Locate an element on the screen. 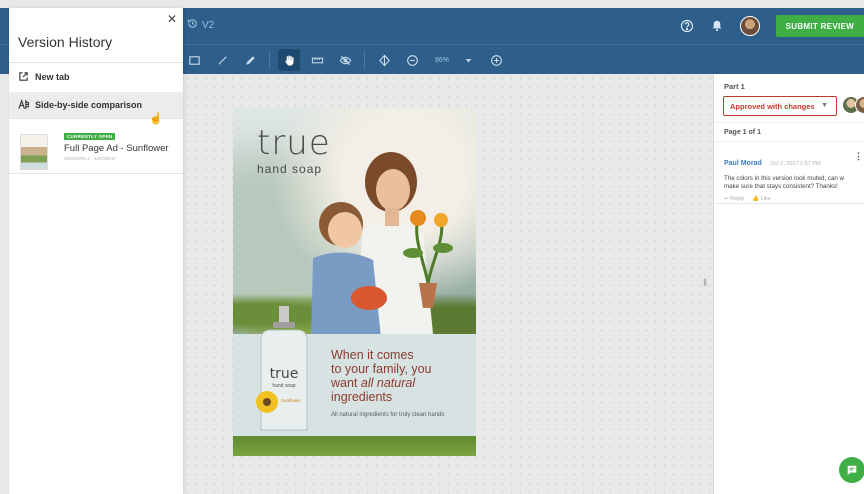  reply-button: ↩ Reply is located at coordinates (734, 199).